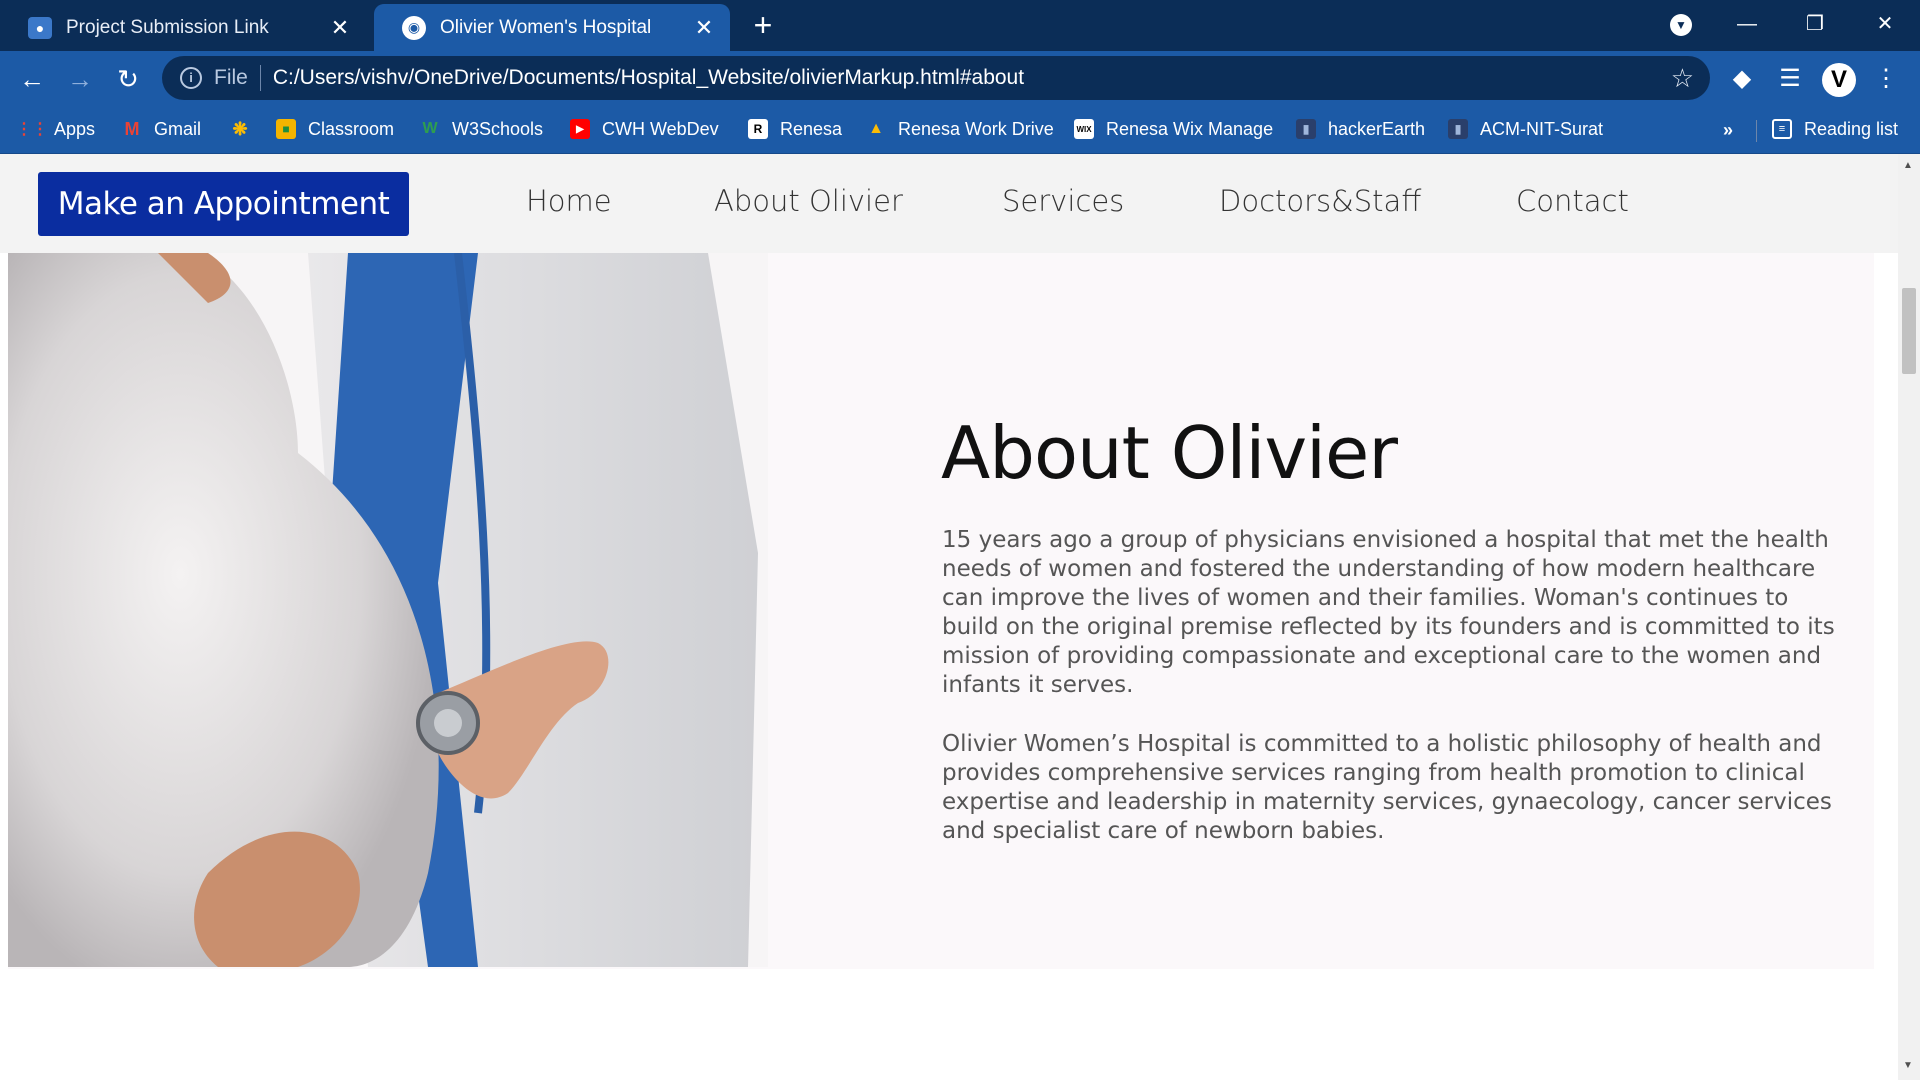  What do you see at coordinates (498, 128) in the screenshot?
I see `bookmark-label: W3Schools` at bounding box center [498, 128].